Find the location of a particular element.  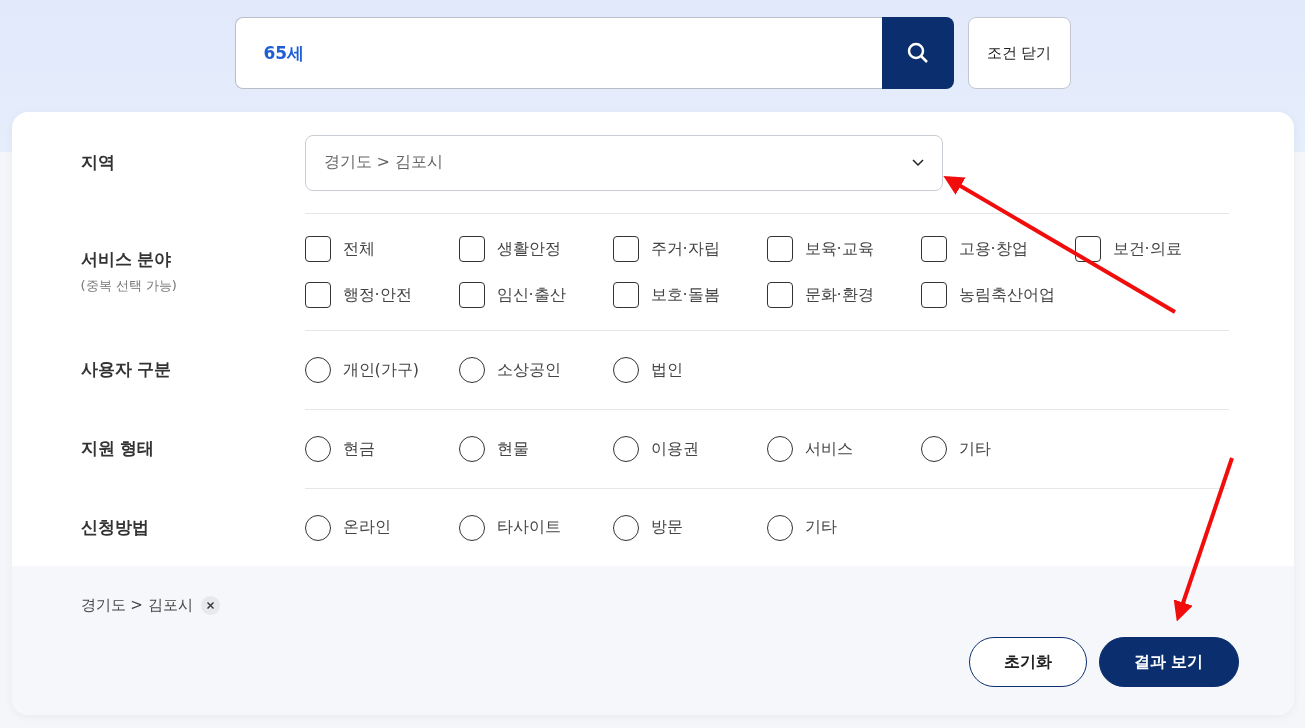

remove-tag-button is located at coordinates (210, 605).